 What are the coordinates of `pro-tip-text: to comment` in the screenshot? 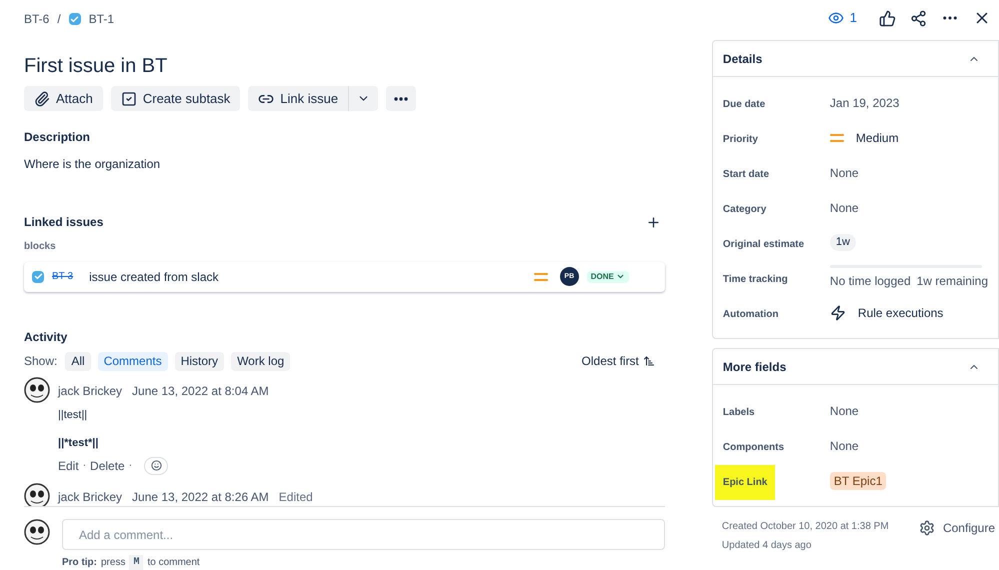 It's located at (173, 563).